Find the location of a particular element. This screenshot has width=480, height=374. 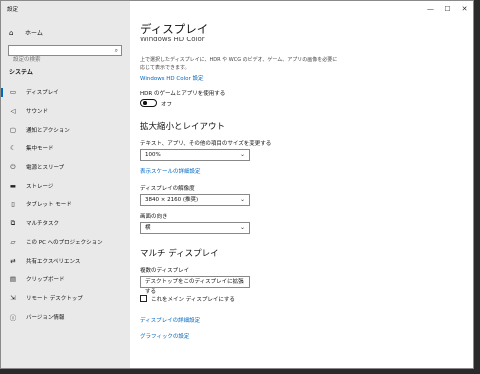

hd-color-heading: Windows HD Color is located at coordinates (172, 40).